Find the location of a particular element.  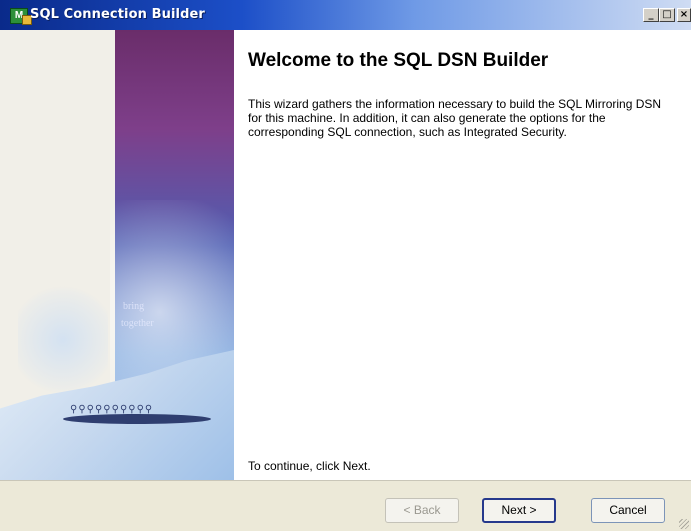

resize-grip-icon is located at coordinates (684, 524).